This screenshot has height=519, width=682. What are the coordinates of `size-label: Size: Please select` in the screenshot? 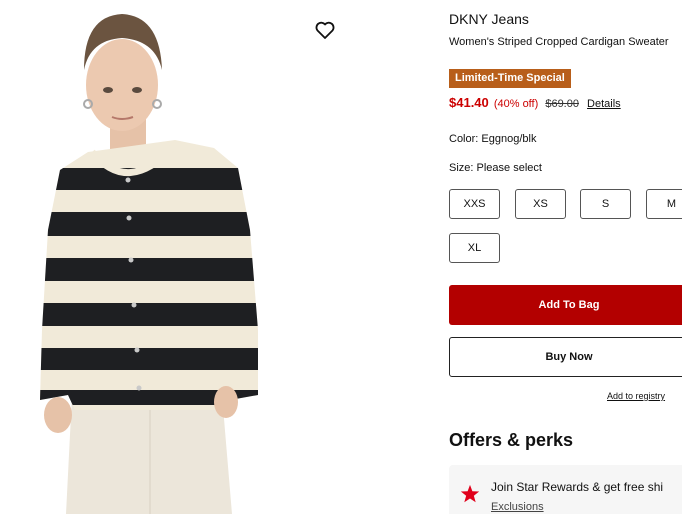 It's located at (495, 168).